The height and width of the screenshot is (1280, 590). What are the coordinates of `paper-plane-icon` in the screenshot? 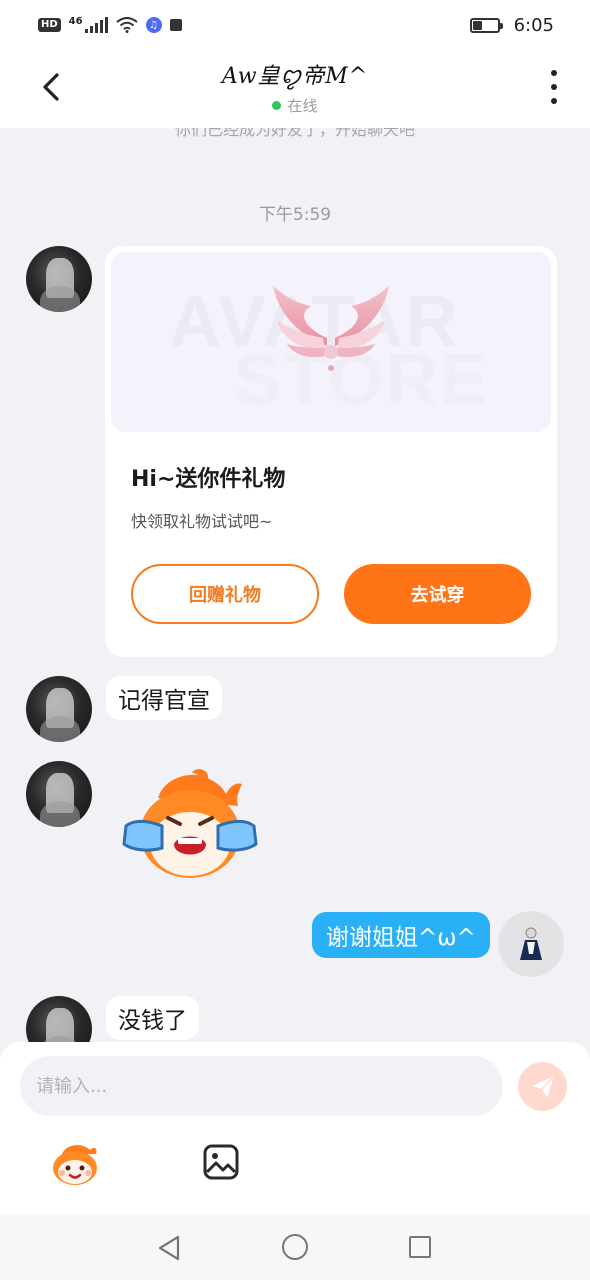 It's located at (543, 1086).